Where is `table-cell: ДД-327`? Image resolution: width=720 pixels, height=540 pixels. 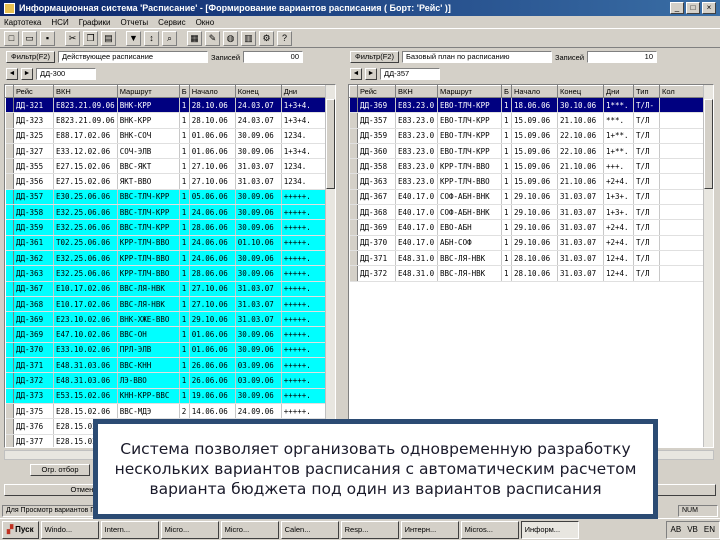
table-cell: ДД-327 is located at coordinates (33, 151).